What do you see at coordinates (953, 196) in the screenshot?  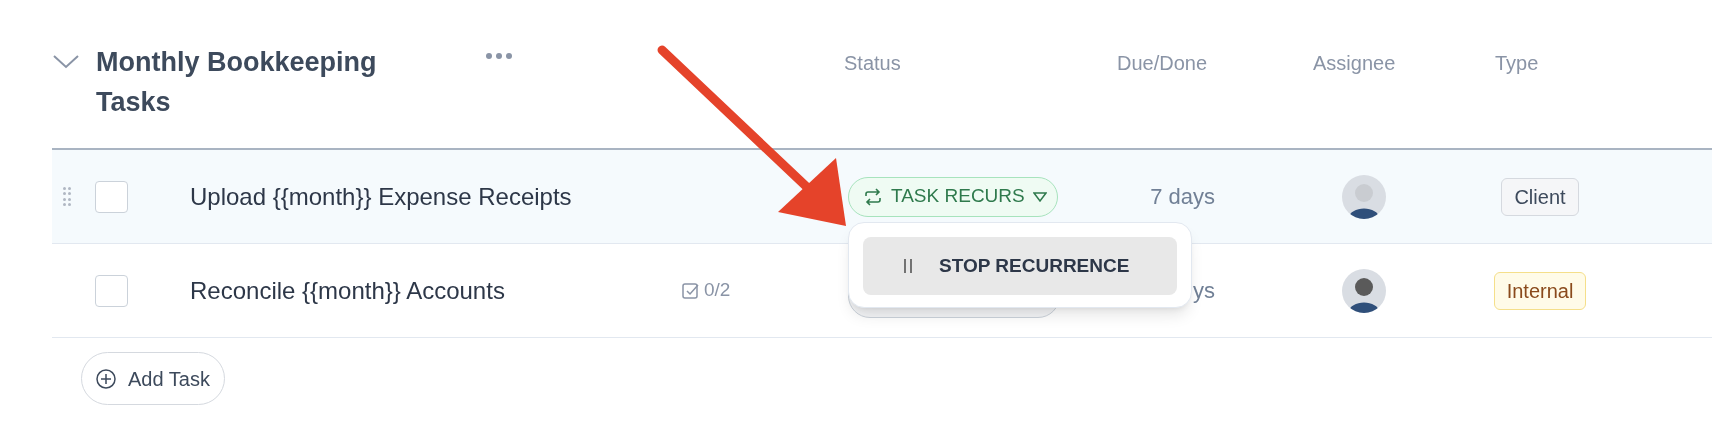 I see `status-pill: TASK RECURS` at bounding box center [953, 196].